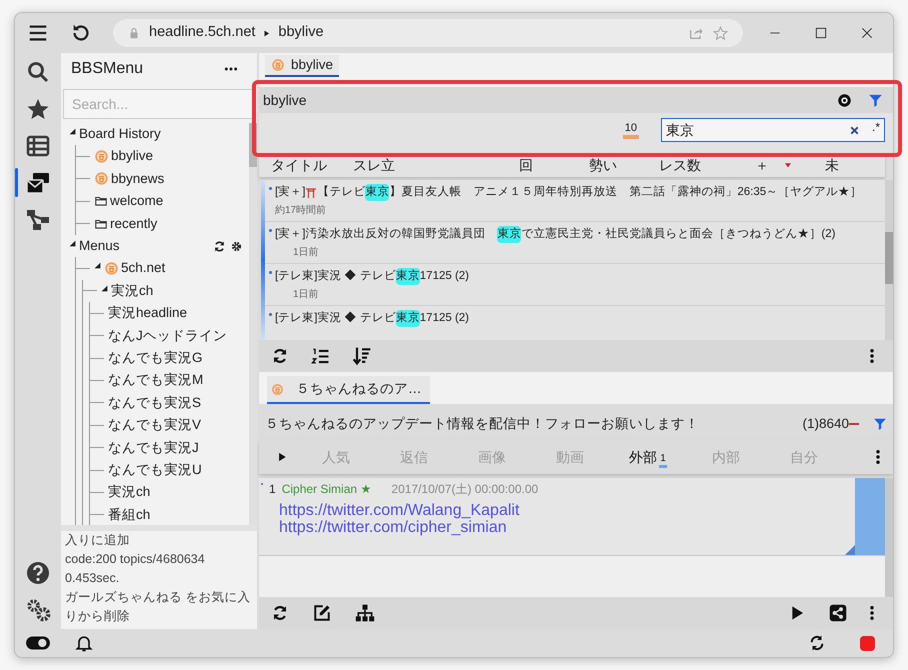 This screenshot has width=908, height=670. What do you see at coordinates (374, 165) in the screenshot?
I see `column-header: スレ立` at bounding box center [374, 165].